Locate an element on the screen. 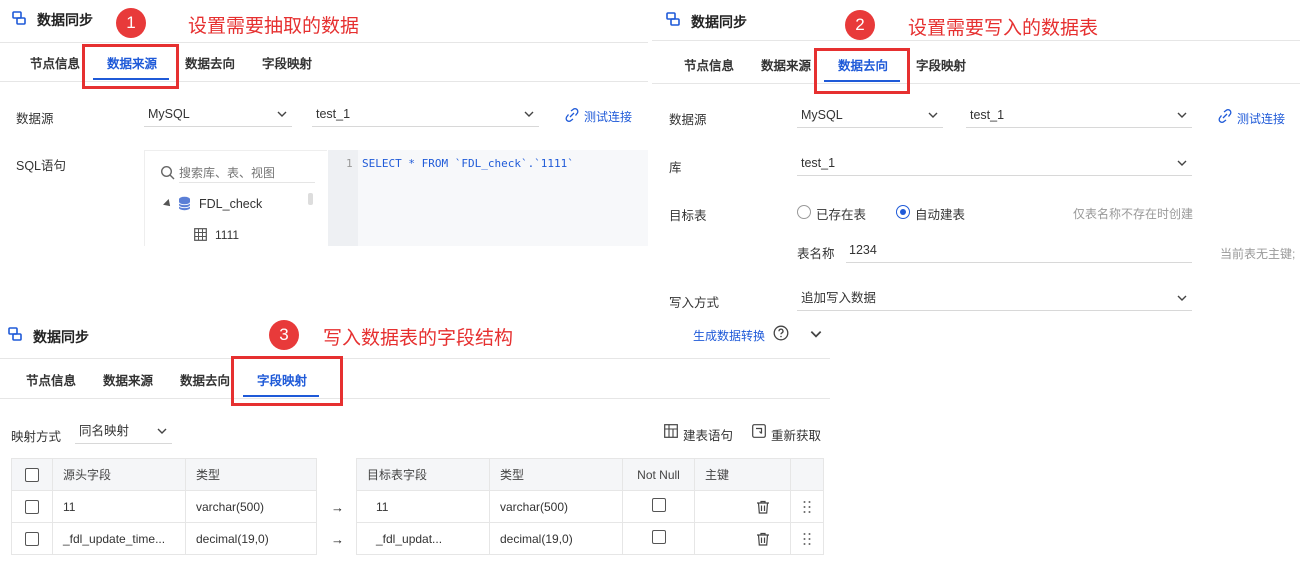 This screenshot has width=1300, height=563. radio-auto-create is located at coordinates (903, 212).